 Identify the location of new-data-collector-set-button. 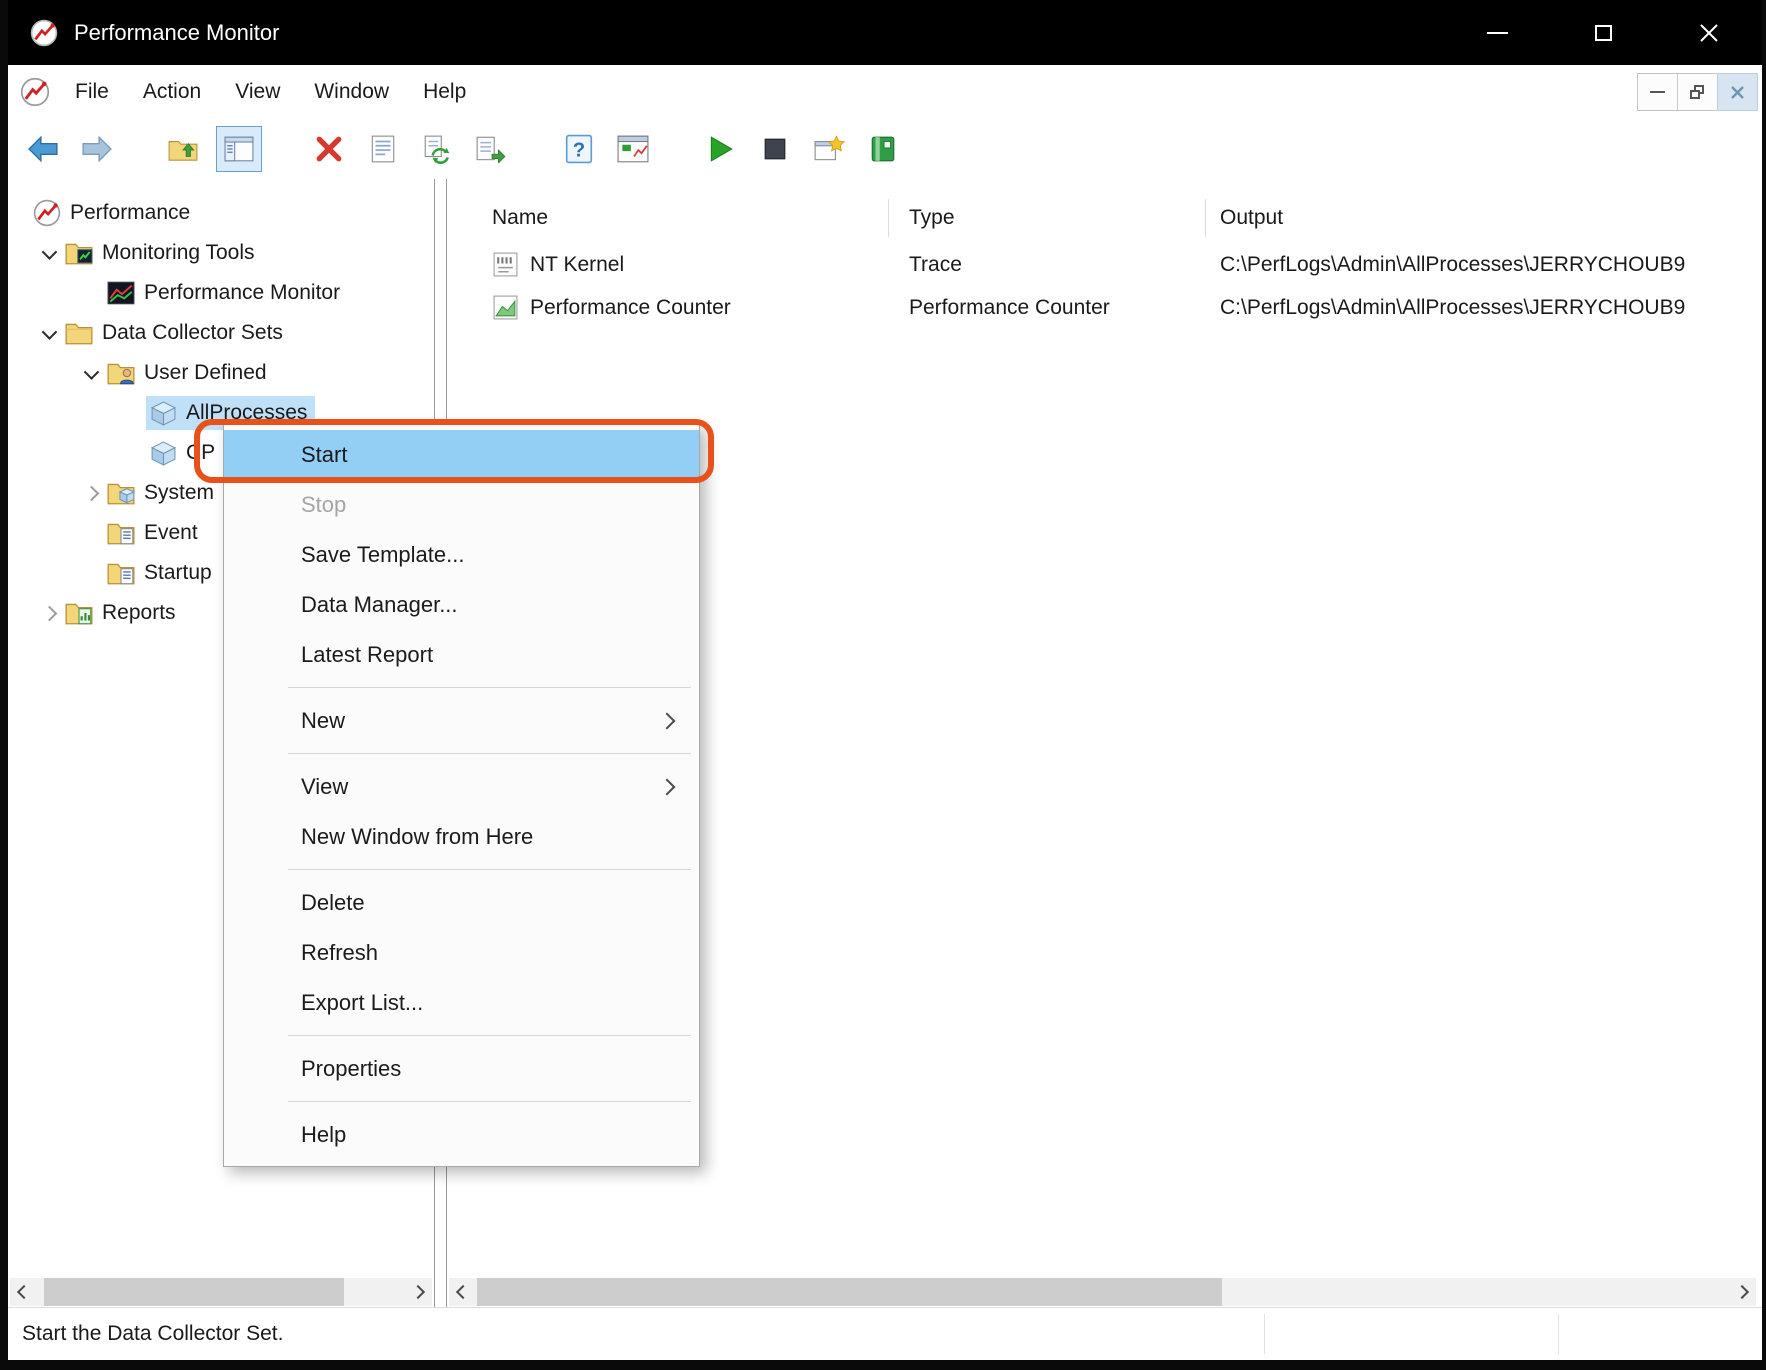
(829, 149).